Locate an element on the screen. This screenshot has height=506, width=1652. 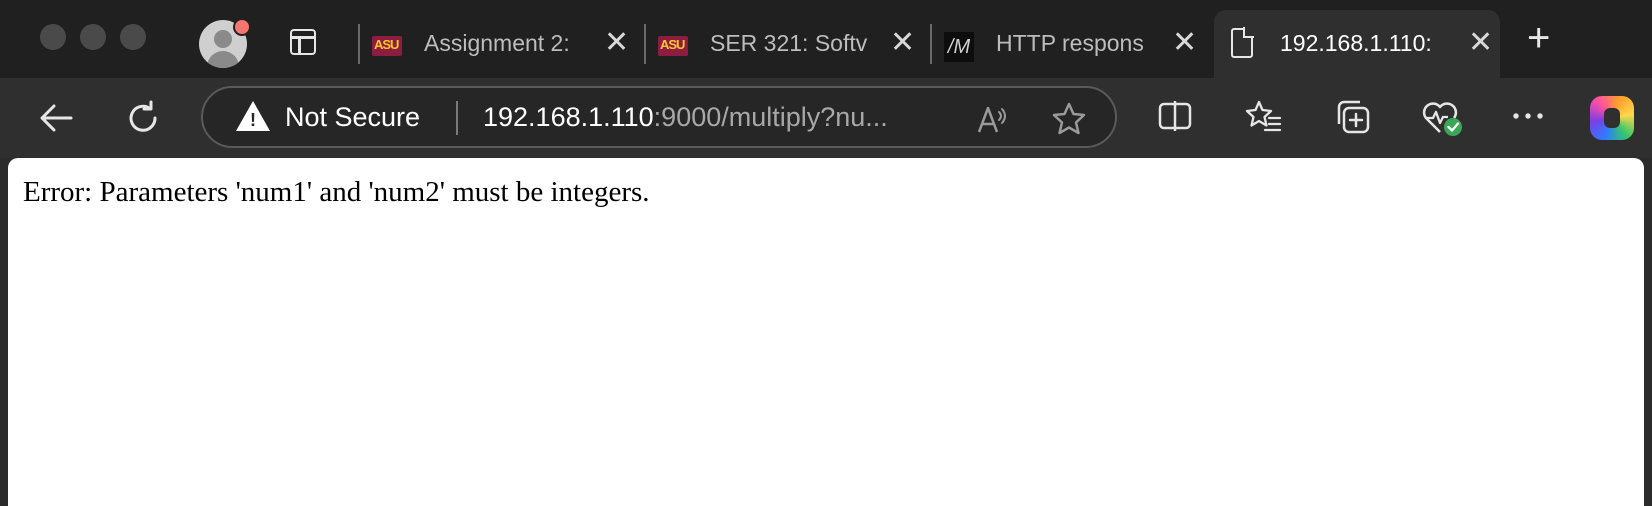
warning-triangle-icon: ! is located at coordinates (253, 116).